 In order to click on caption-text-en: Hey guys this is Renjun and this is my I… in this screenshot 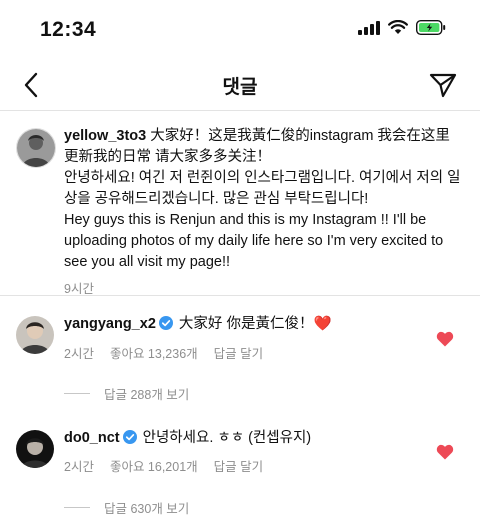, I will do `click(254, 241)`.